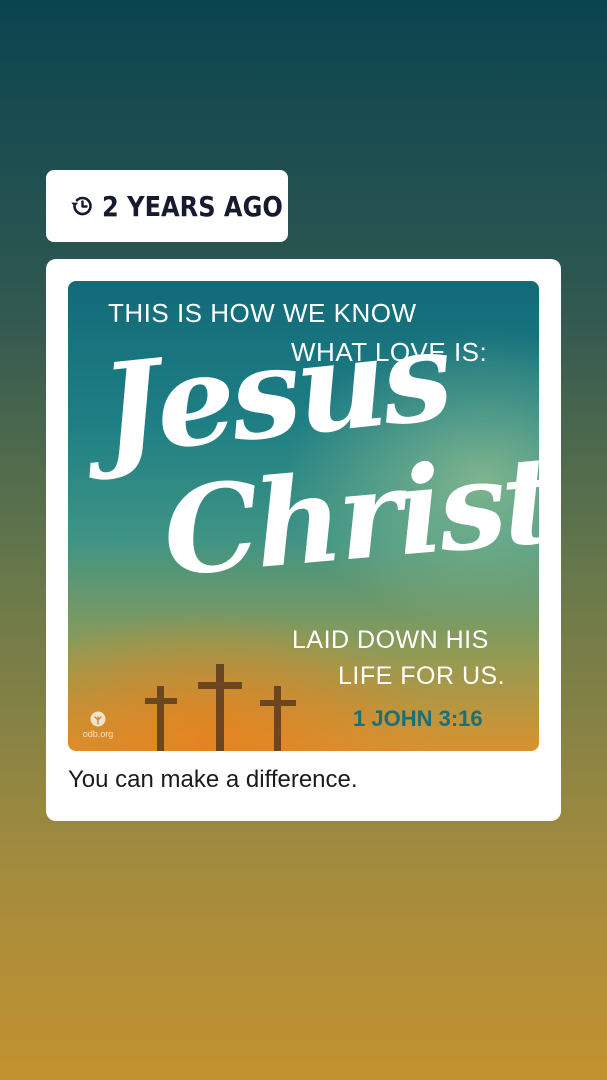  Describe the element at coordinates (220, 707) in the screenshot. I see `crosses-illustration` at that location.